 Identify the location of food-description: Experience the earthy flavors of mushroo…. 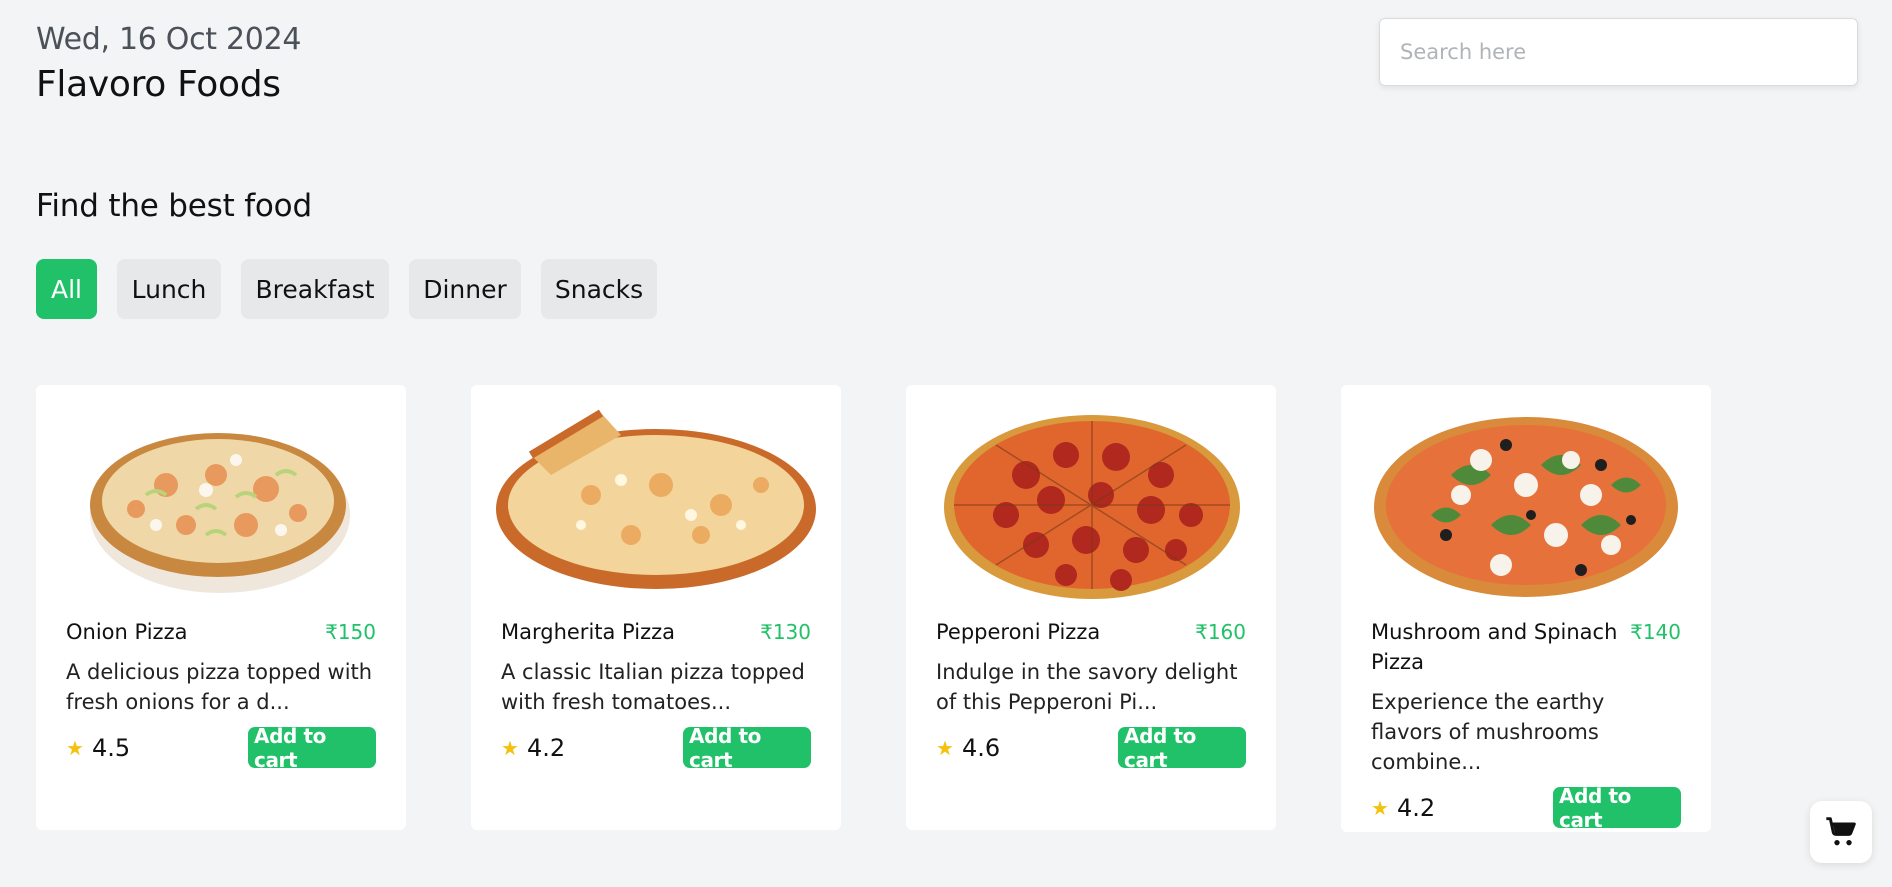
(1488, 732).